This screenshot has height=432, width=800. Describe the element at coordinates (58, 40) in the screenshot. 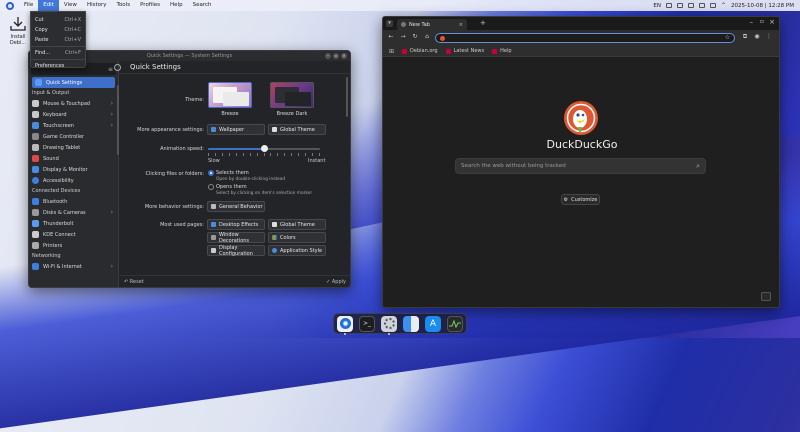

I see `menu-item-paste: Paste Ctrl+V` at that location.